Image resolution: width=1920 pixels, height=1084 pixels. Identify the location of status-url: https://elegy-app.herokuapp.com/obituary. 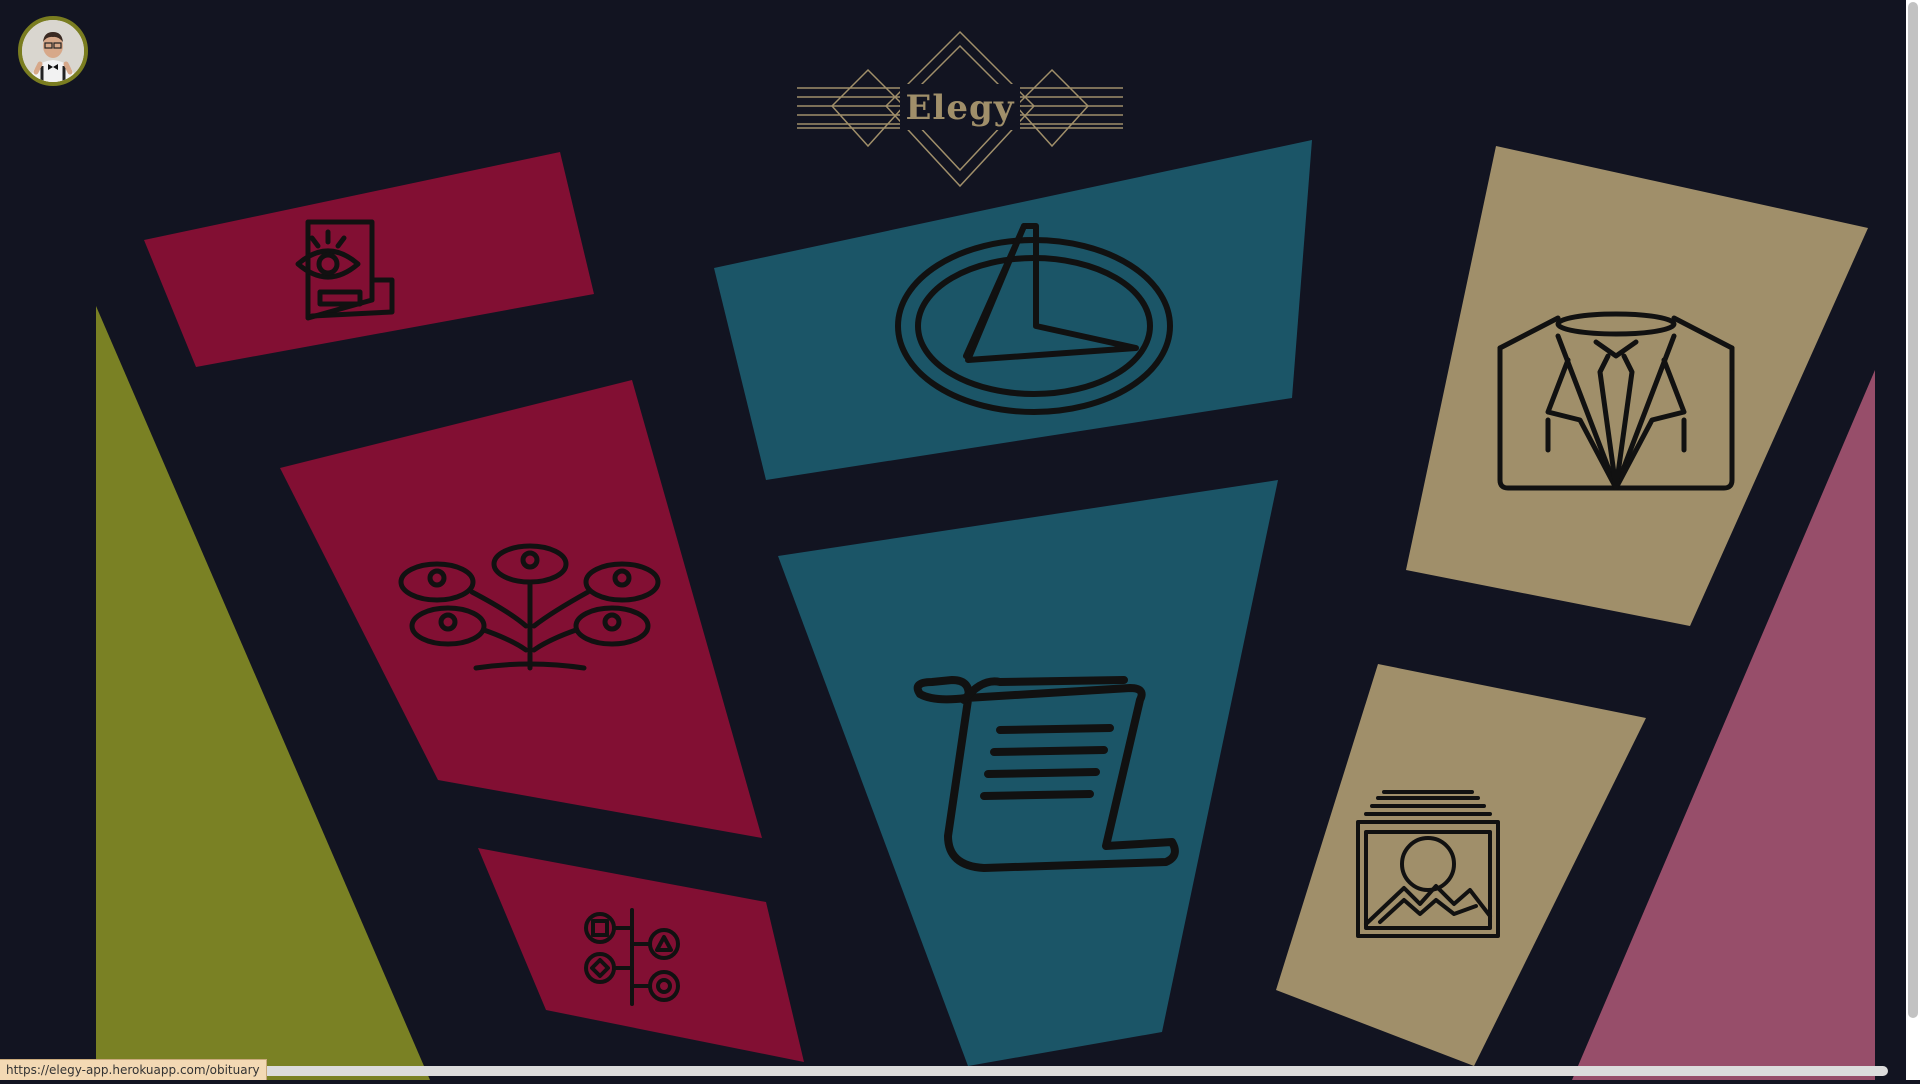
(133, 1069).